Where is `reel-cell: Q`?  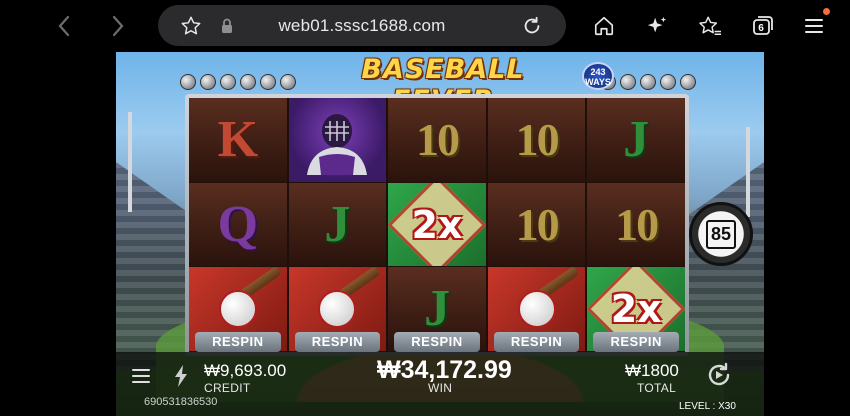 reel-cell: Q is located at coordinates (238, 225).